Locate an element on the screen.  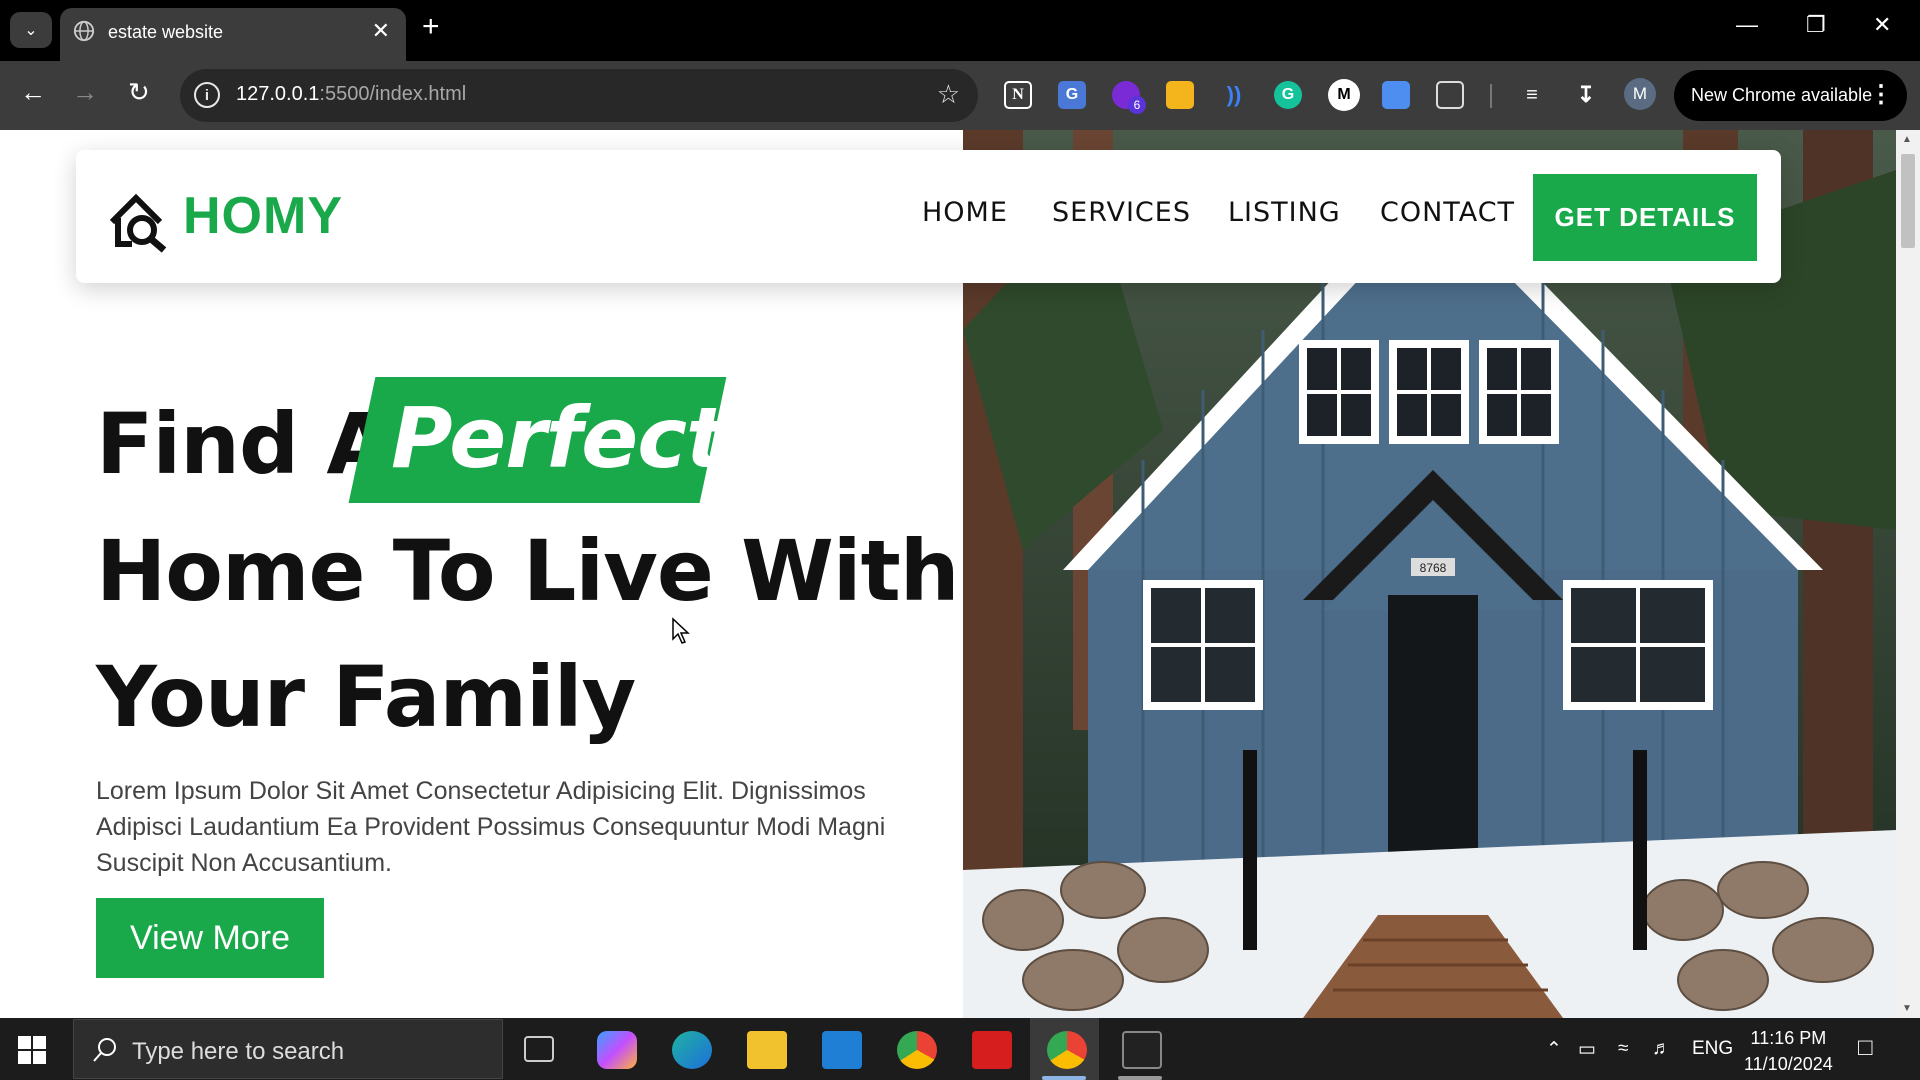
nav-link-listing: LISTING is located at coordinates (1284, 212).